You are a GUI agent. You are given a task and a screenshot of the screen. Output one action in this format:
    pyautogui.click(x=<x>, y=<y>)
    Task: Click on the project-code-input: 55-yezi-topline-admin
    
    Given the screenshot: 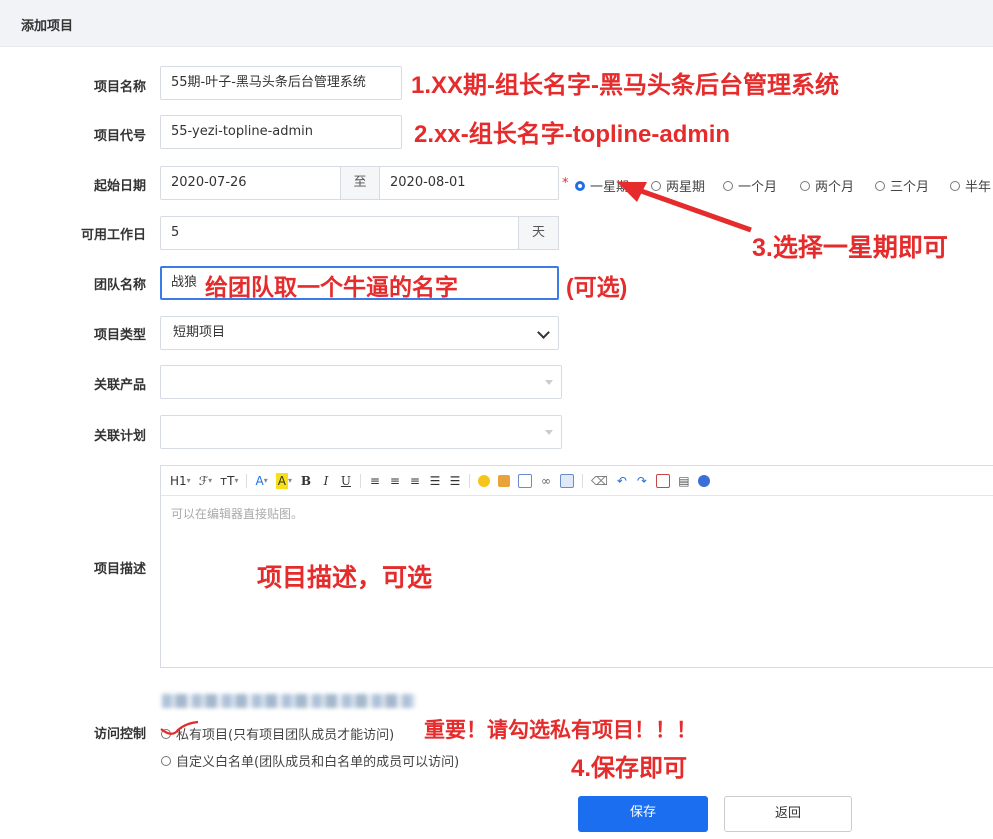 What is the action you would take?
    pyautogui.click(x=281, y=132)
    